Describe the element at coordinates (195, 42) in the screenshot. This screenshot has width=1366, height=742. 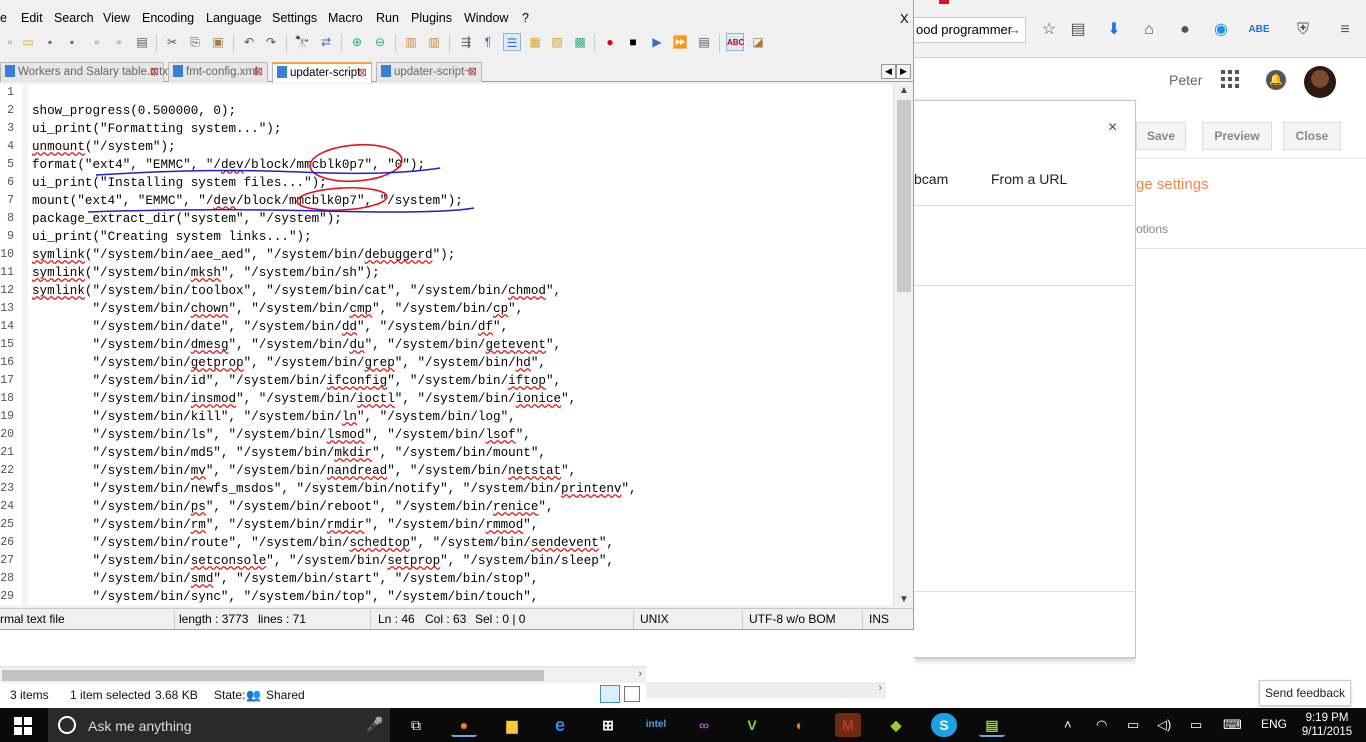
I see `copy-icon: ⎘` at that location.